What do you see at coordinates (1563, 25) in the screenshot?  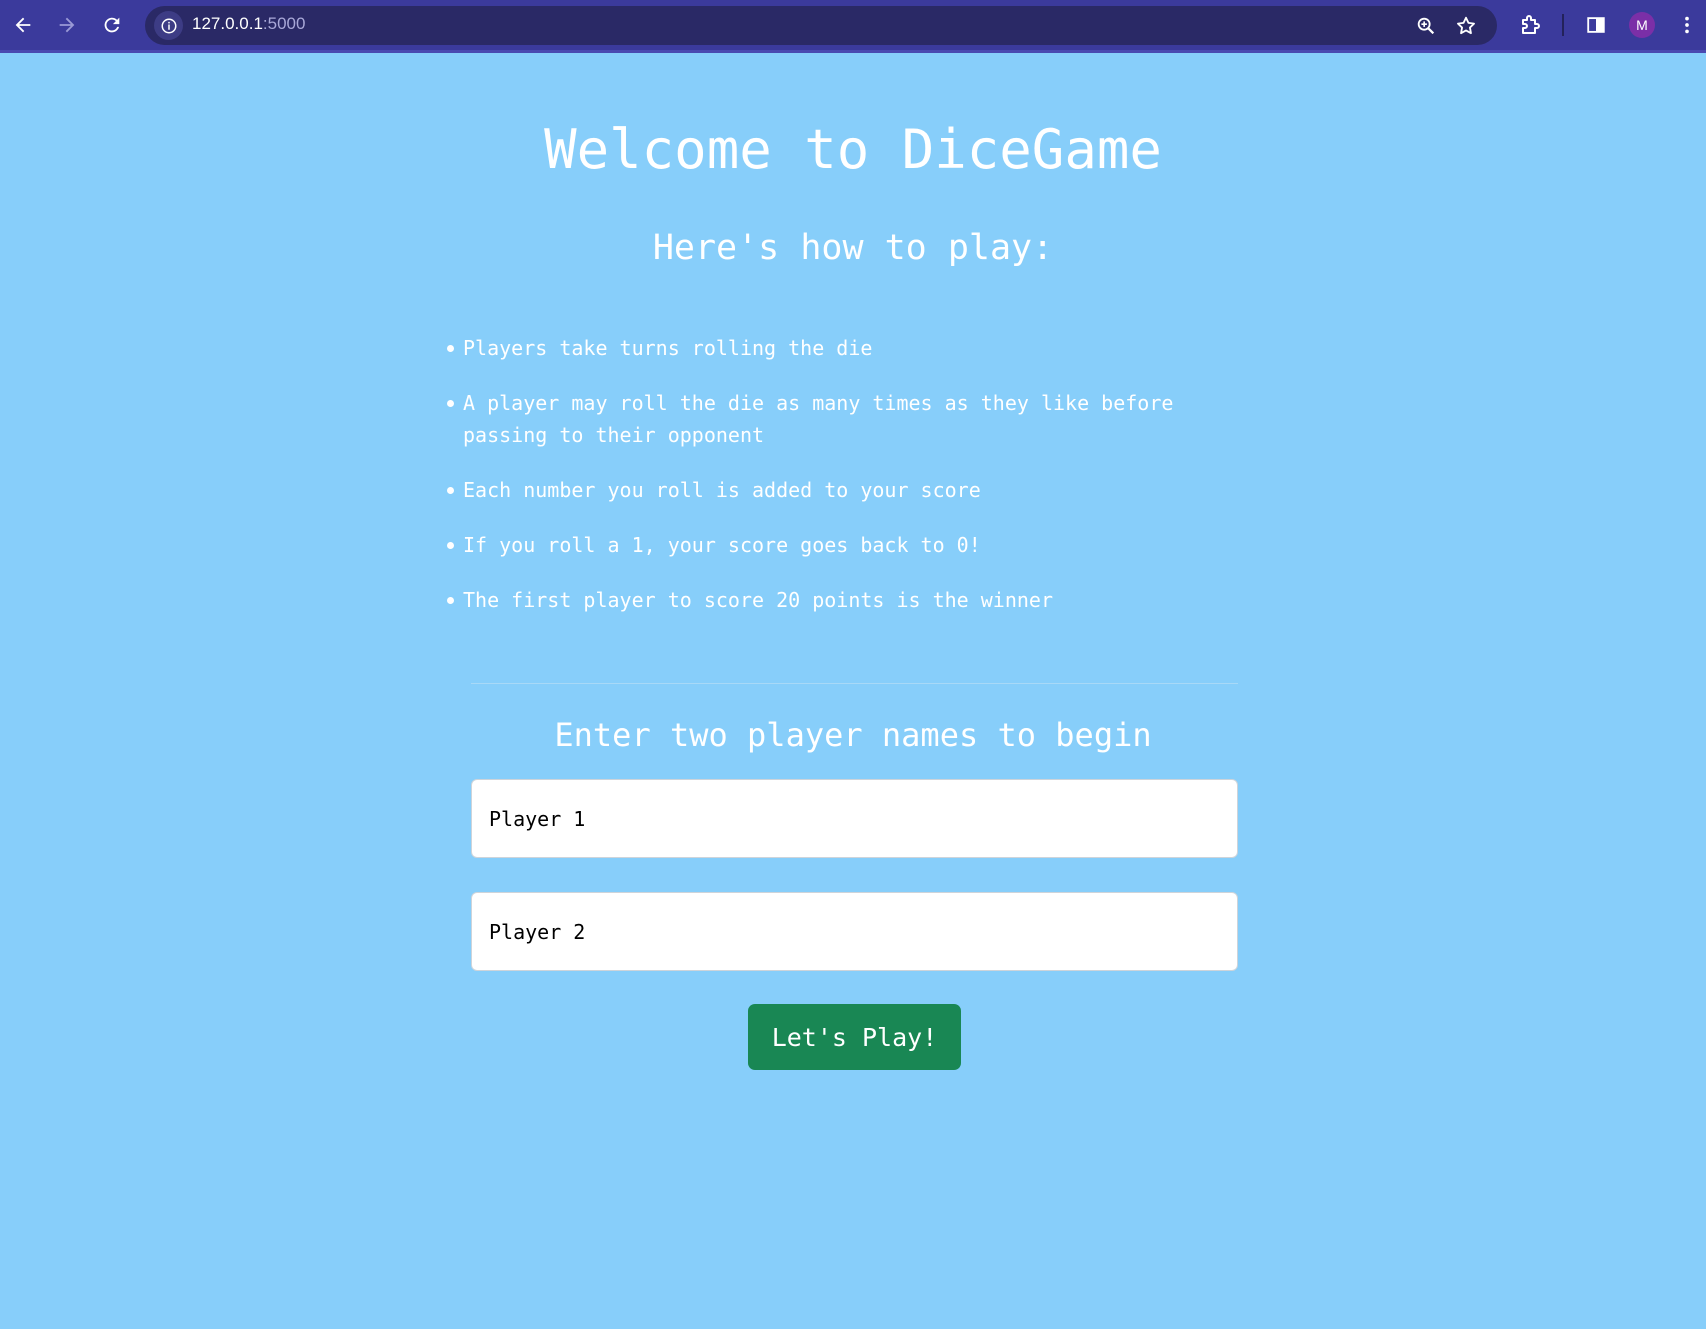 I see `toolbar-divider` at bounding box center [1563, 25].